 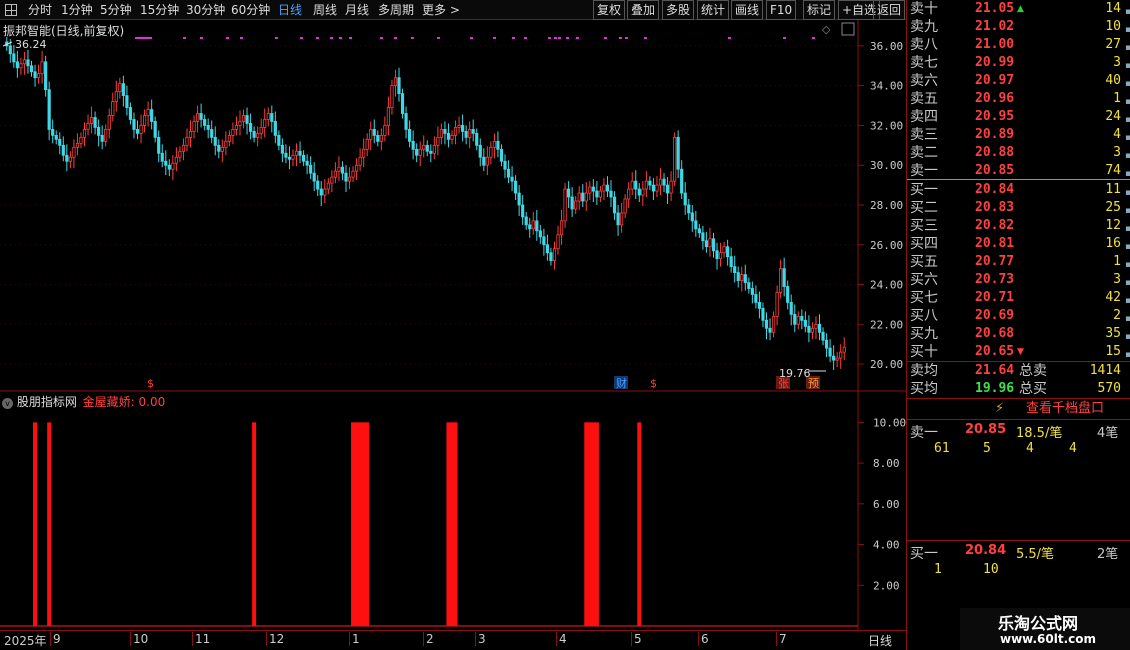 What do you see at coordinates (609, 10) in the screenshot?
I see `toolbar-action-0: 复权` at bounding box center [609, 10].